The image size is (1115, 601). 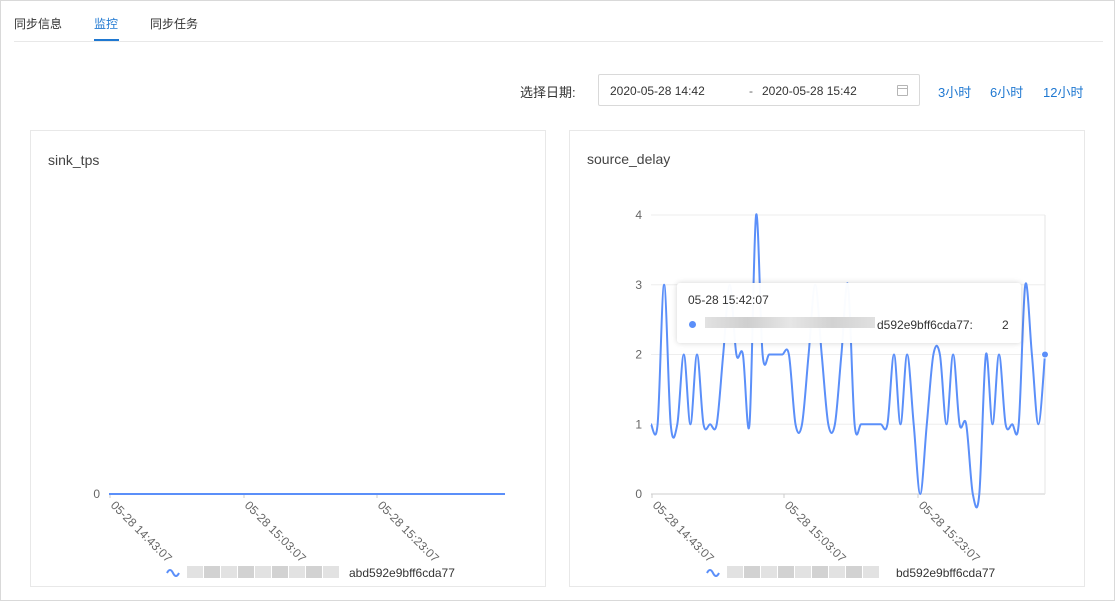 I want to click on y-tick-label: 1, so click(x=638, y=424).